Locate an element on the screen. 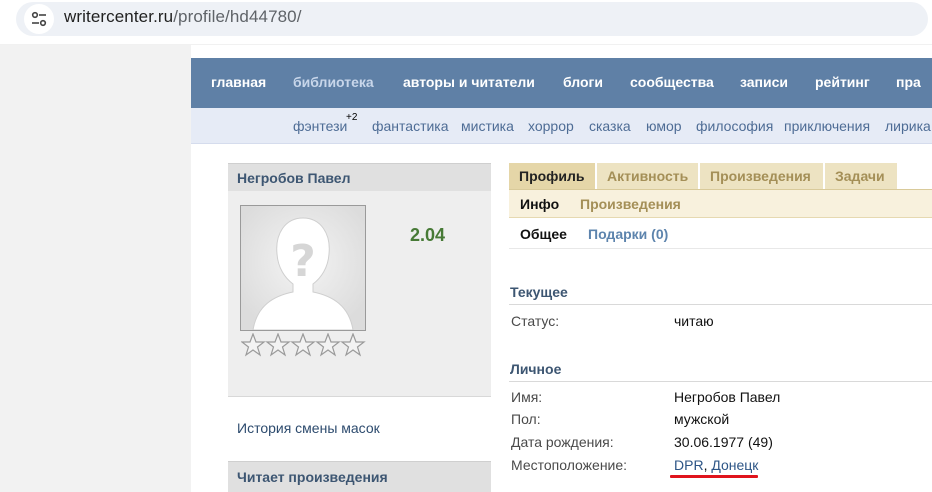 This screenshot has height=492, width=932. reading-header: Читает произведения is located at coordinates (359, 476).